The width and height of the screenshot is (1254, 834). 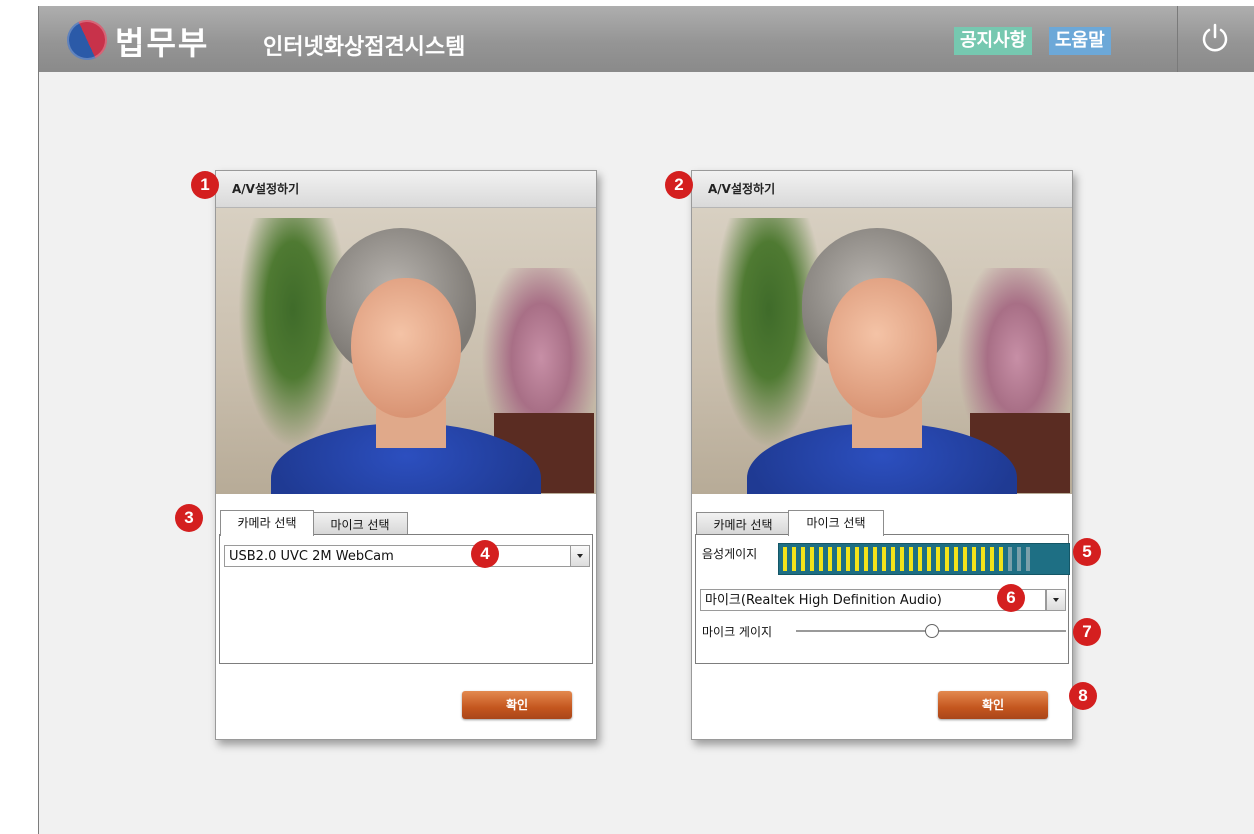 What do you see at coordinates (364, 47) in the screenshot?
I see `system-title: 인터넷화상접견시스템` at bounding box center [364, 47].